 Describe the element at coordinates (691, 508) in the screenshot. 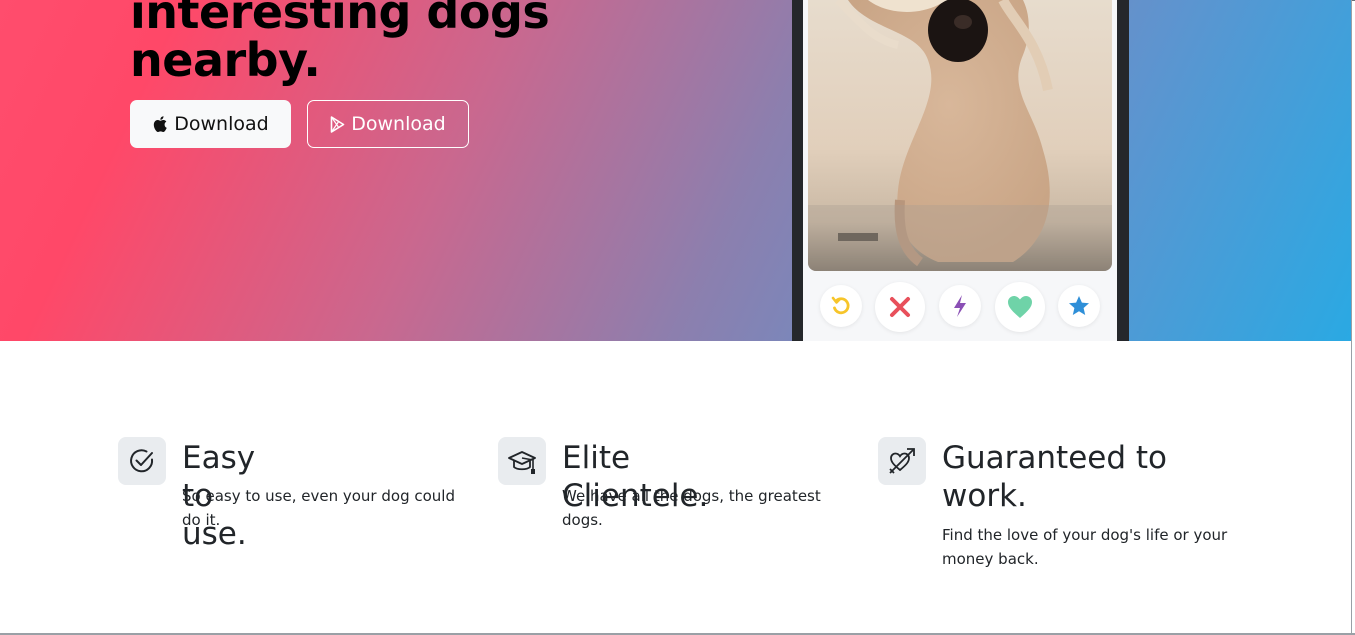

I see `feature-text: We have all the dogs, the greatest dogs.` at that location.